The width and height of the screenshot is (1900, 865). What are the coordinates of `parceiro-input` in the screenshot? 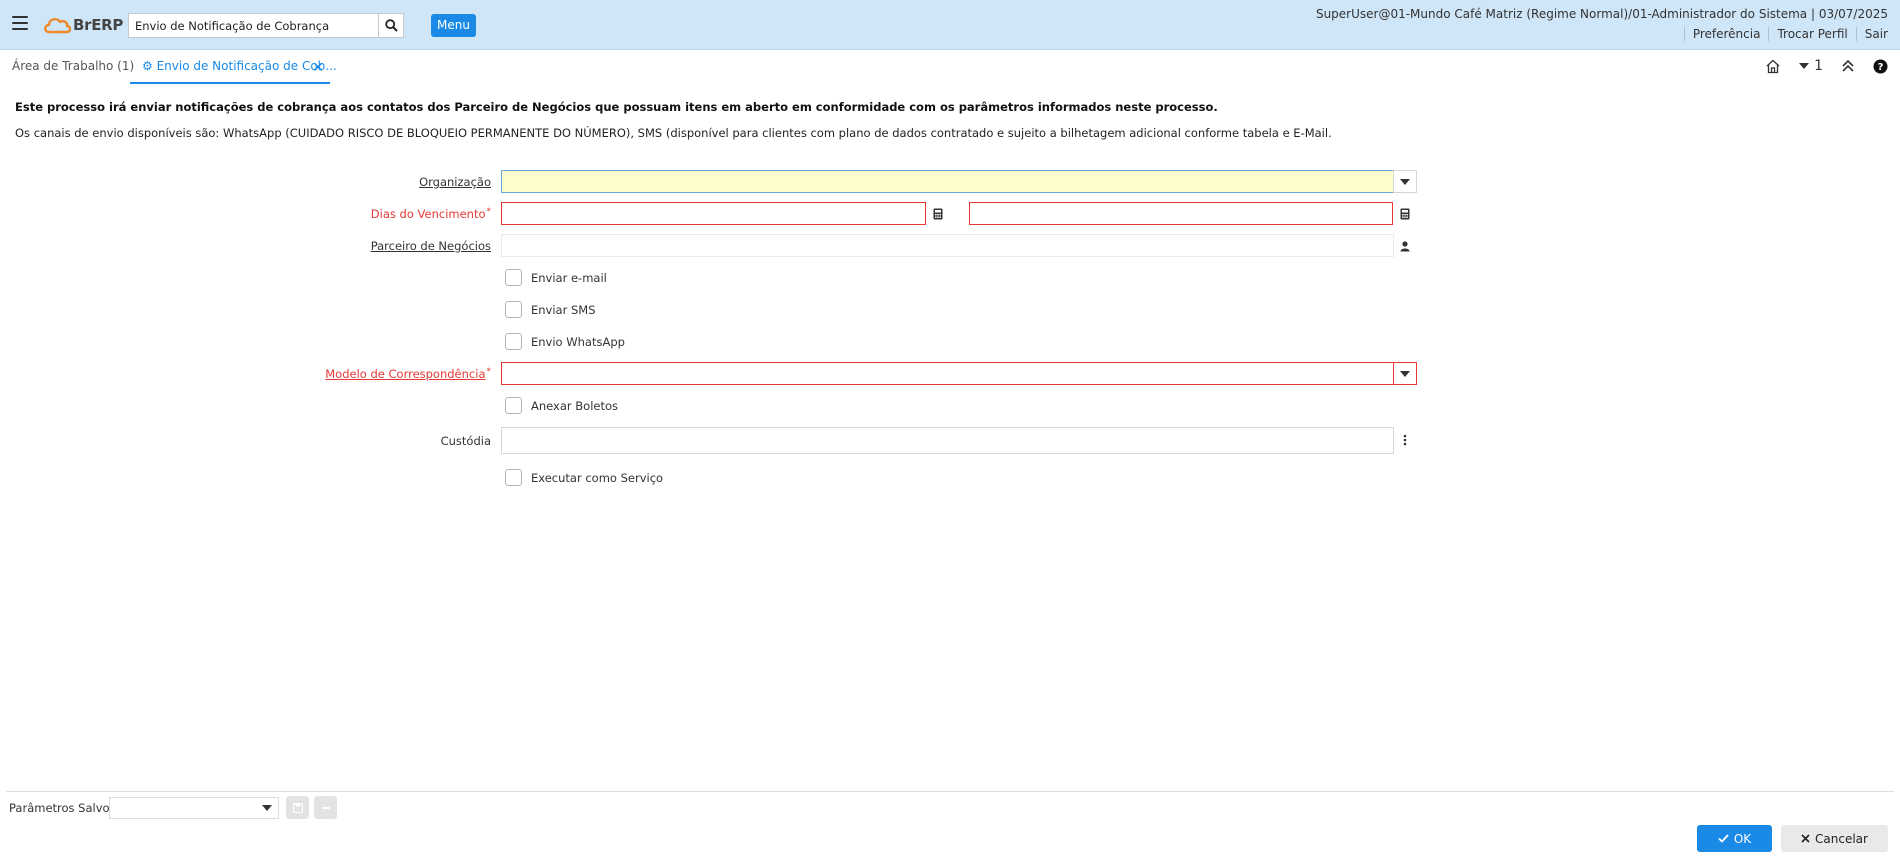 It's located at (947, 245).